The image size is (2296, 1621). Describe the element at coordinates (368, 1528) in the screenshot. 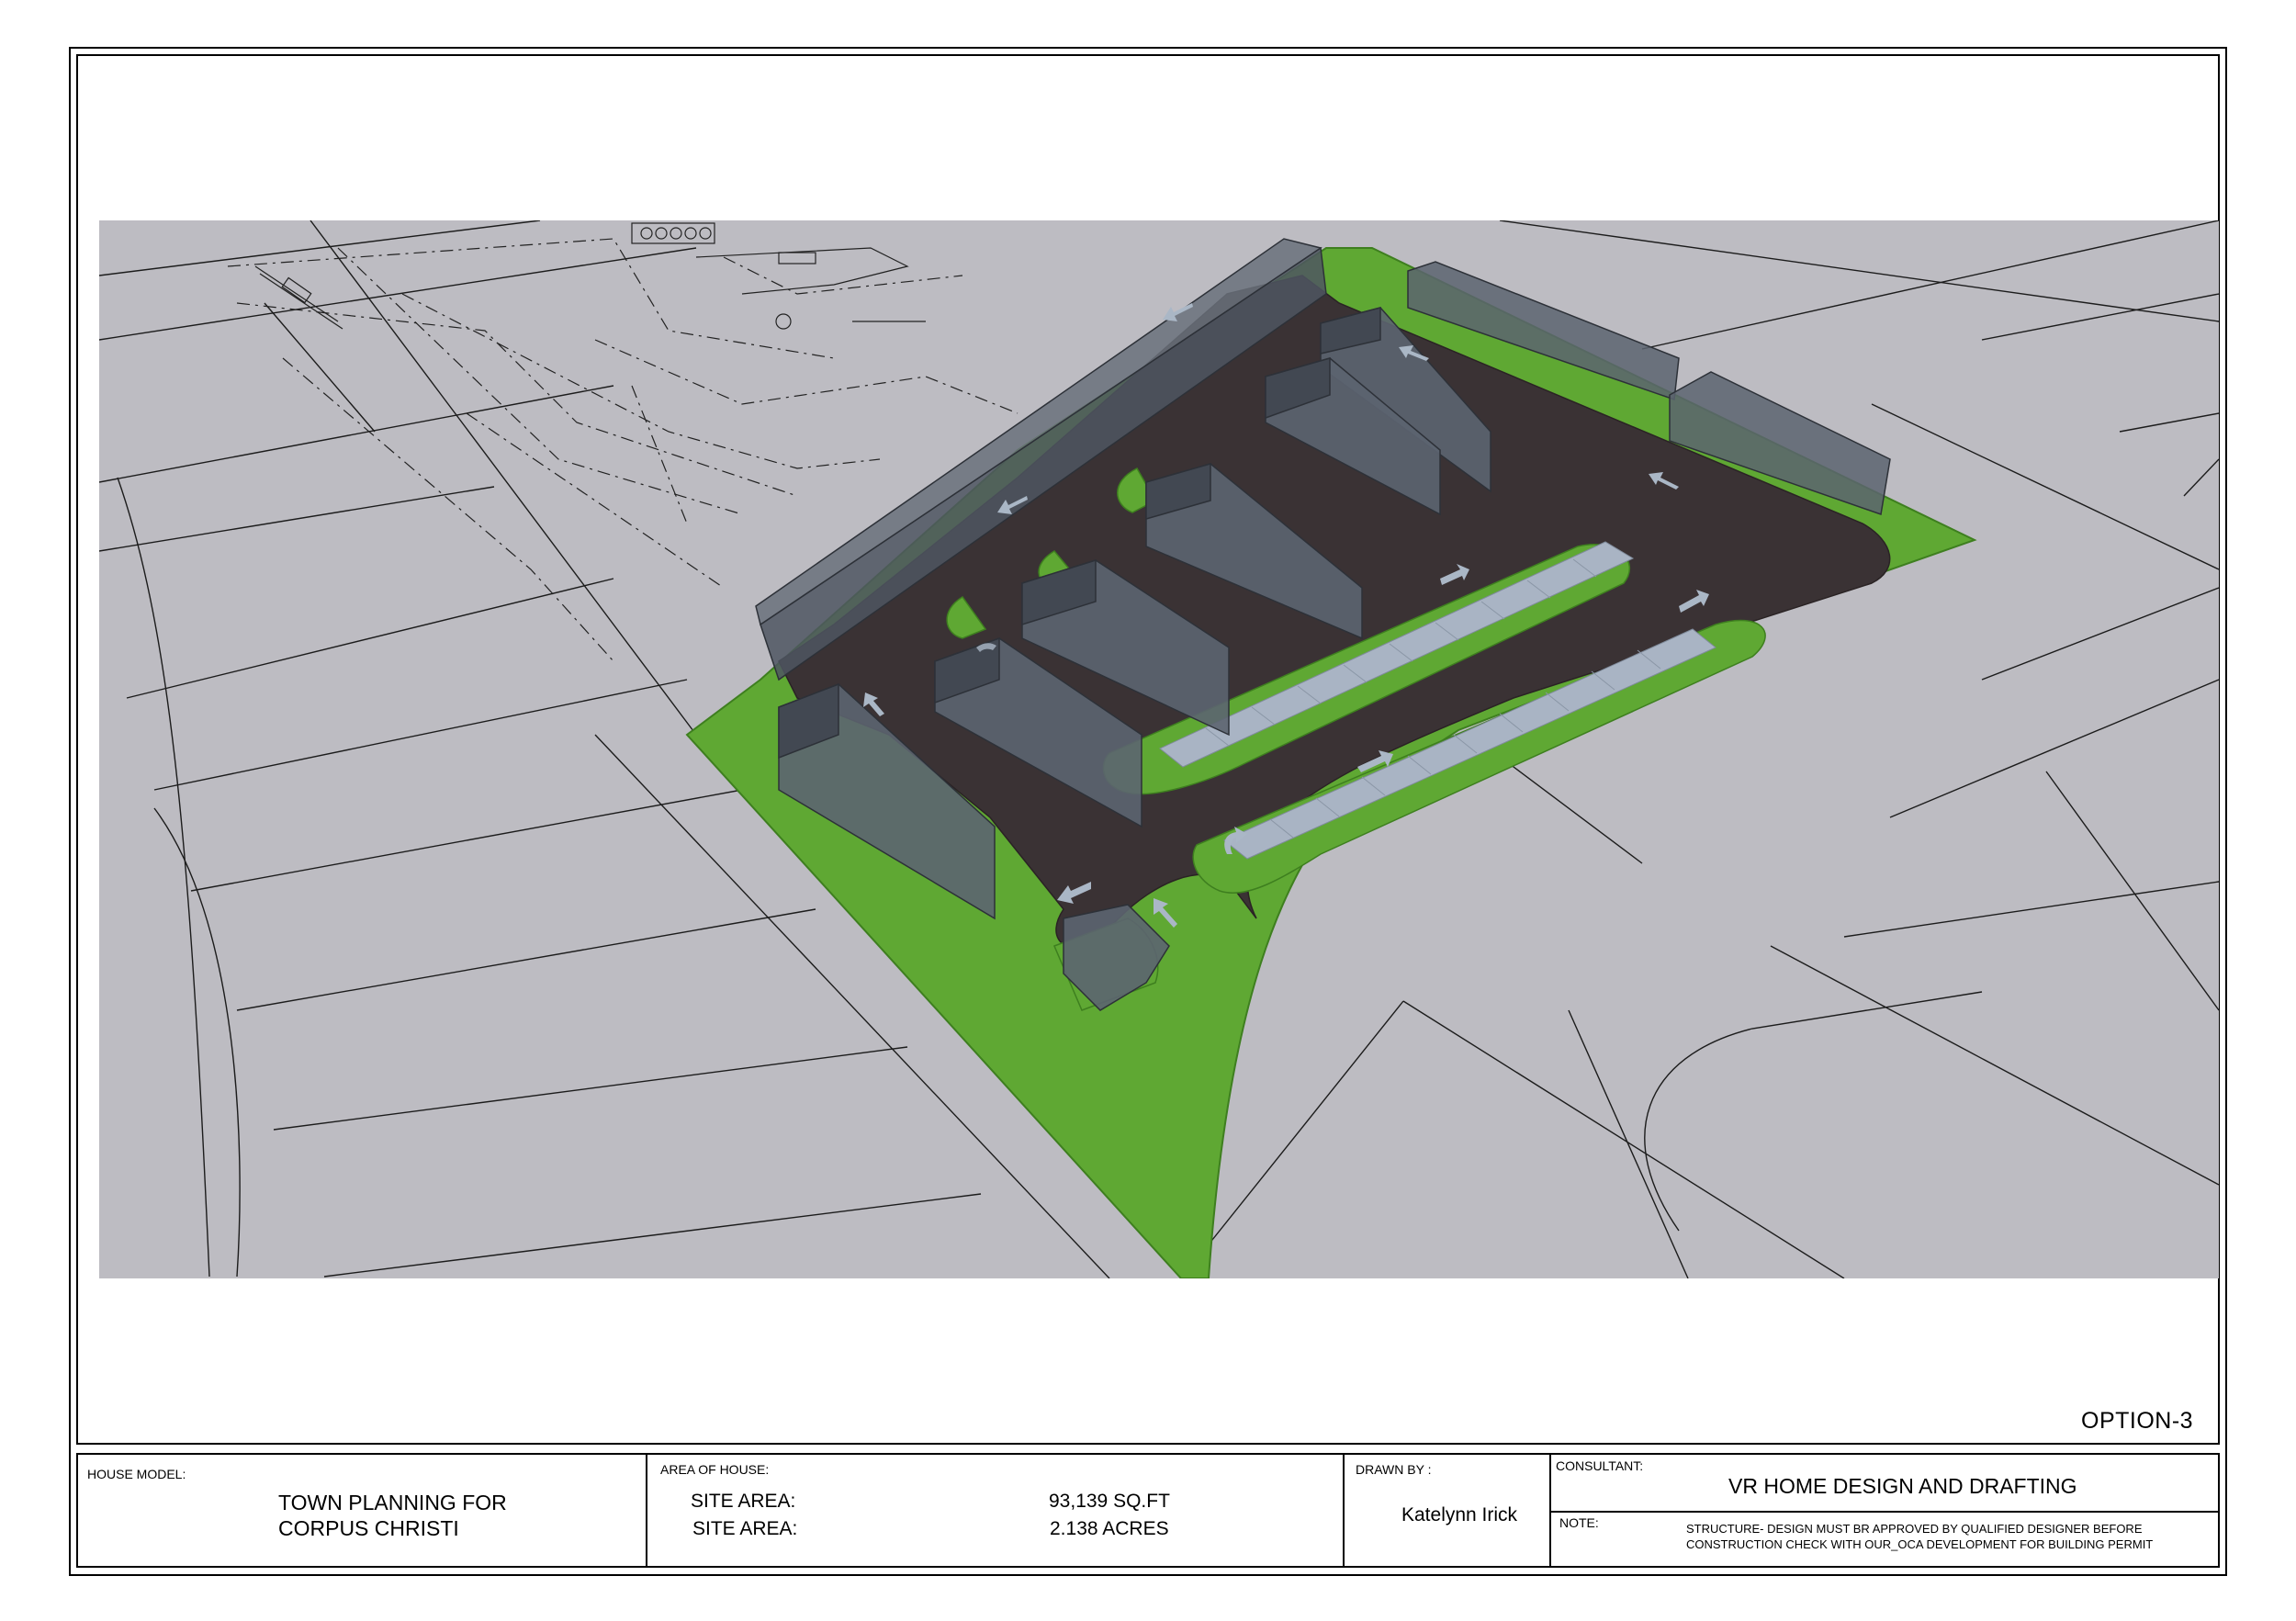

I see `project-title-line2: CORPUS CHRISTI` at that location.